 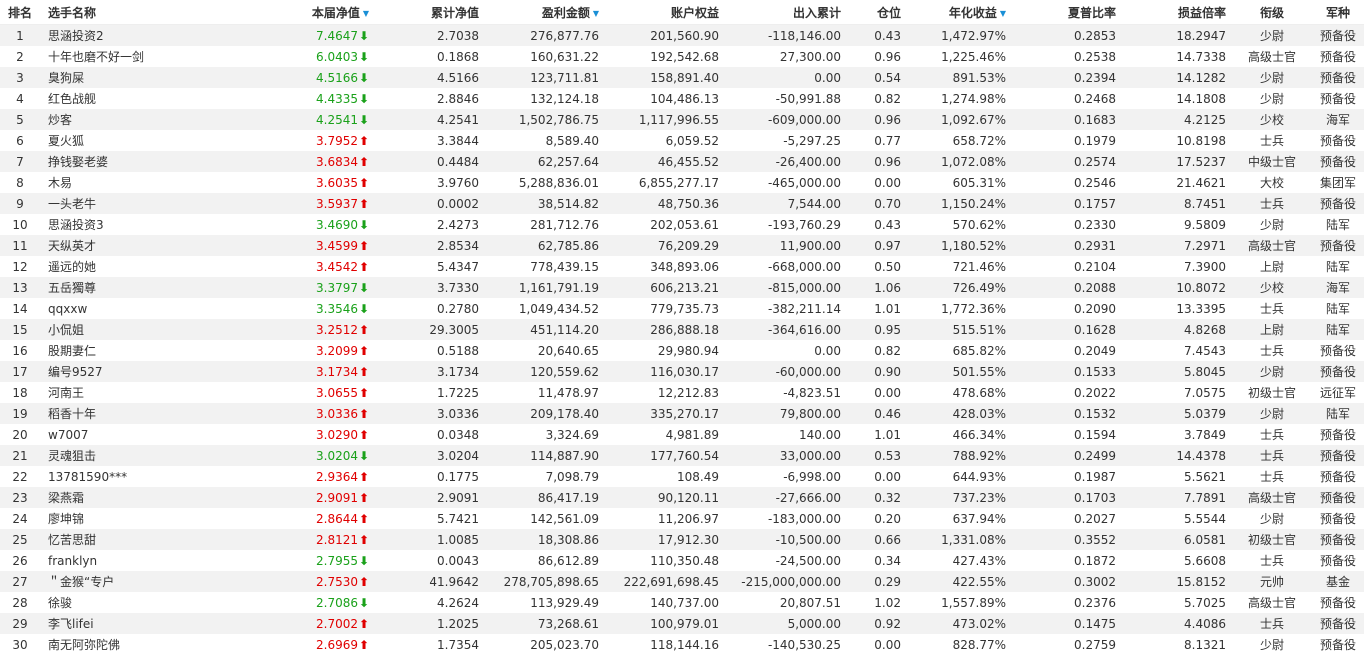 What do you see at coordinates (1177, 329) in the screenshot?
I see `pl-ratio-cell: 4.8268` at bounding box center [1177, 329].